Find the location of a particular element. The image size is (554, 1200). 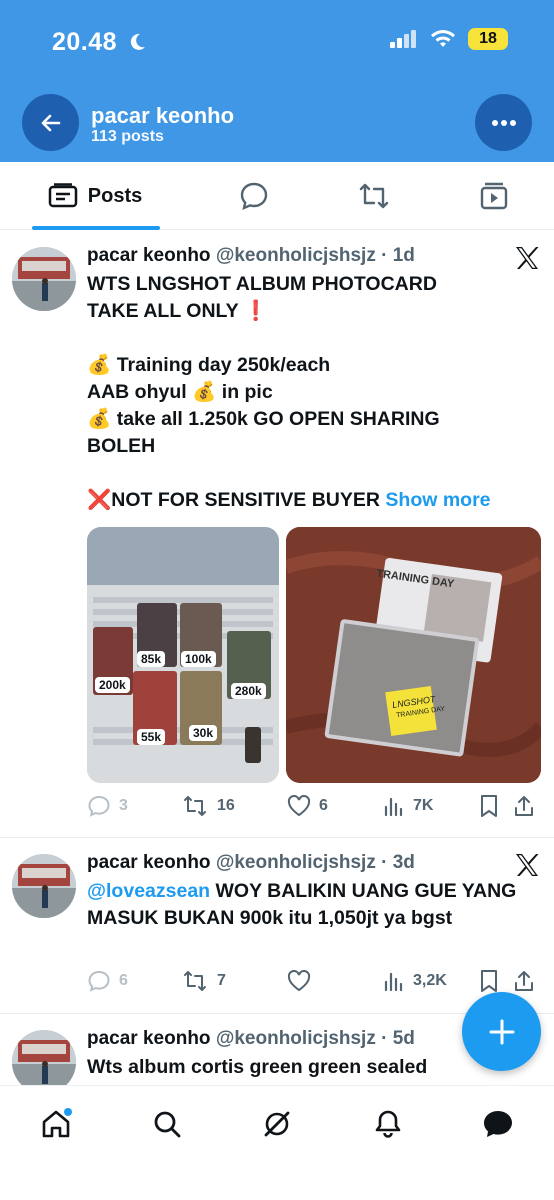

media-albums-image: TRAINING DAY LNGSHOT TRAINING DAY is located at coordinates (413, 655).